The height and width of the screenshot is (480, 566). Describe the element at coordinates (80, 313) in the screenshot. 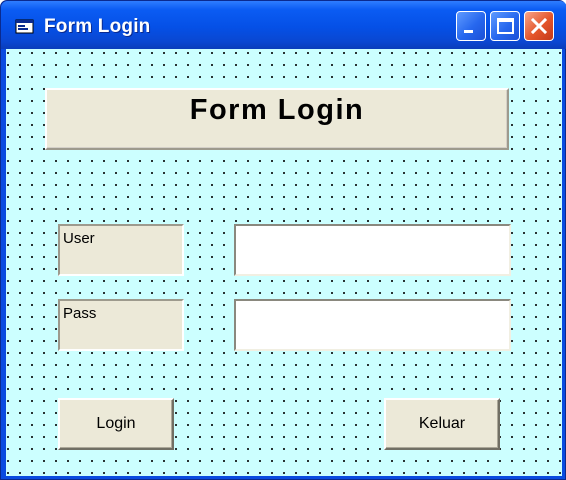

I see `pass-label: Pass` at that location.